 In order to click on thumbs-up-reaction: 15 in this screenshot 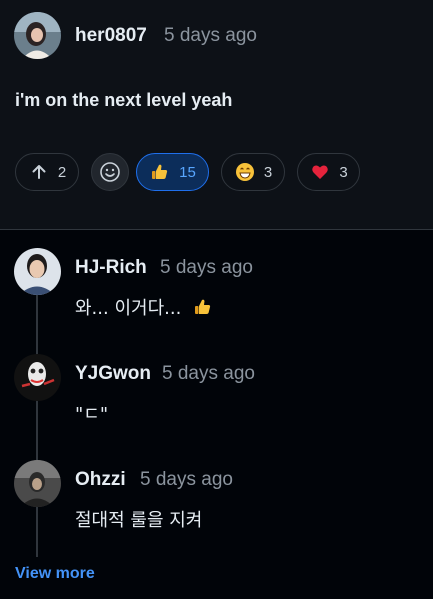, I will do `click(172, 172)`.